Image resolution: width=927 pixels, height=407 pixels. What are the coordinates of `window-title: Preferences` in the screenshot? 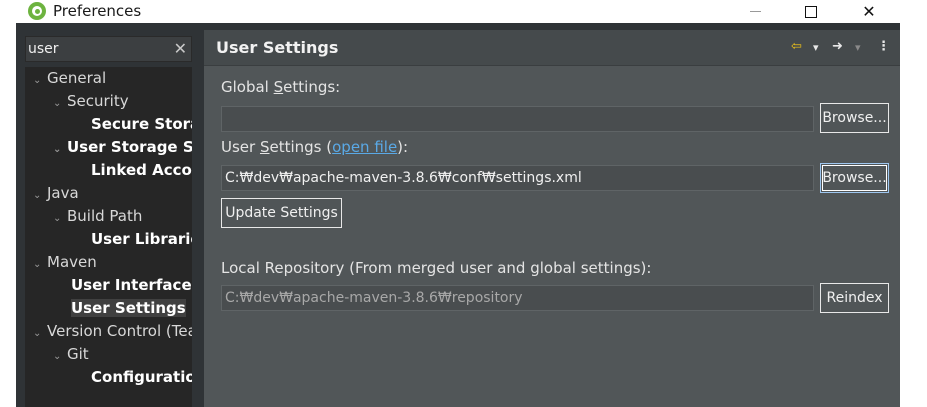 It's located at (97, 11).